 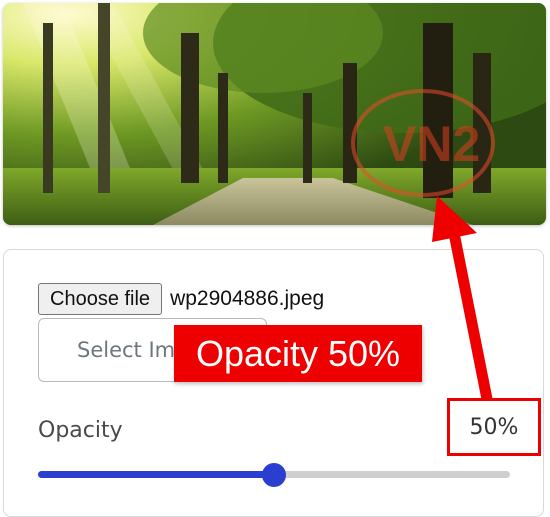 I want to click on slider-thumb, so click(x=274, y=475).